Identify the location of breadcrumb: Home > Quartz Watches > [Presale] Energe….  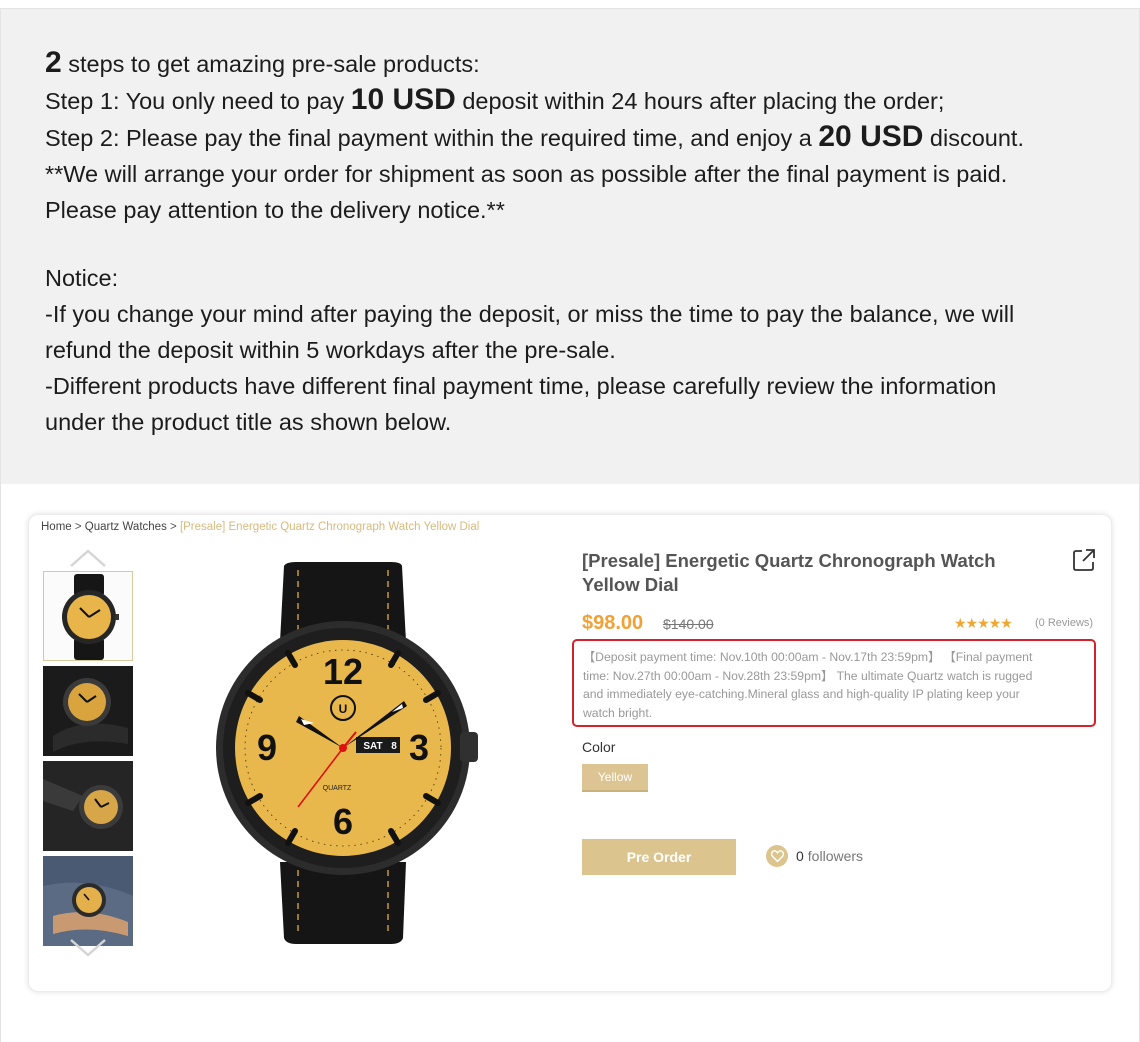
(260, 527).